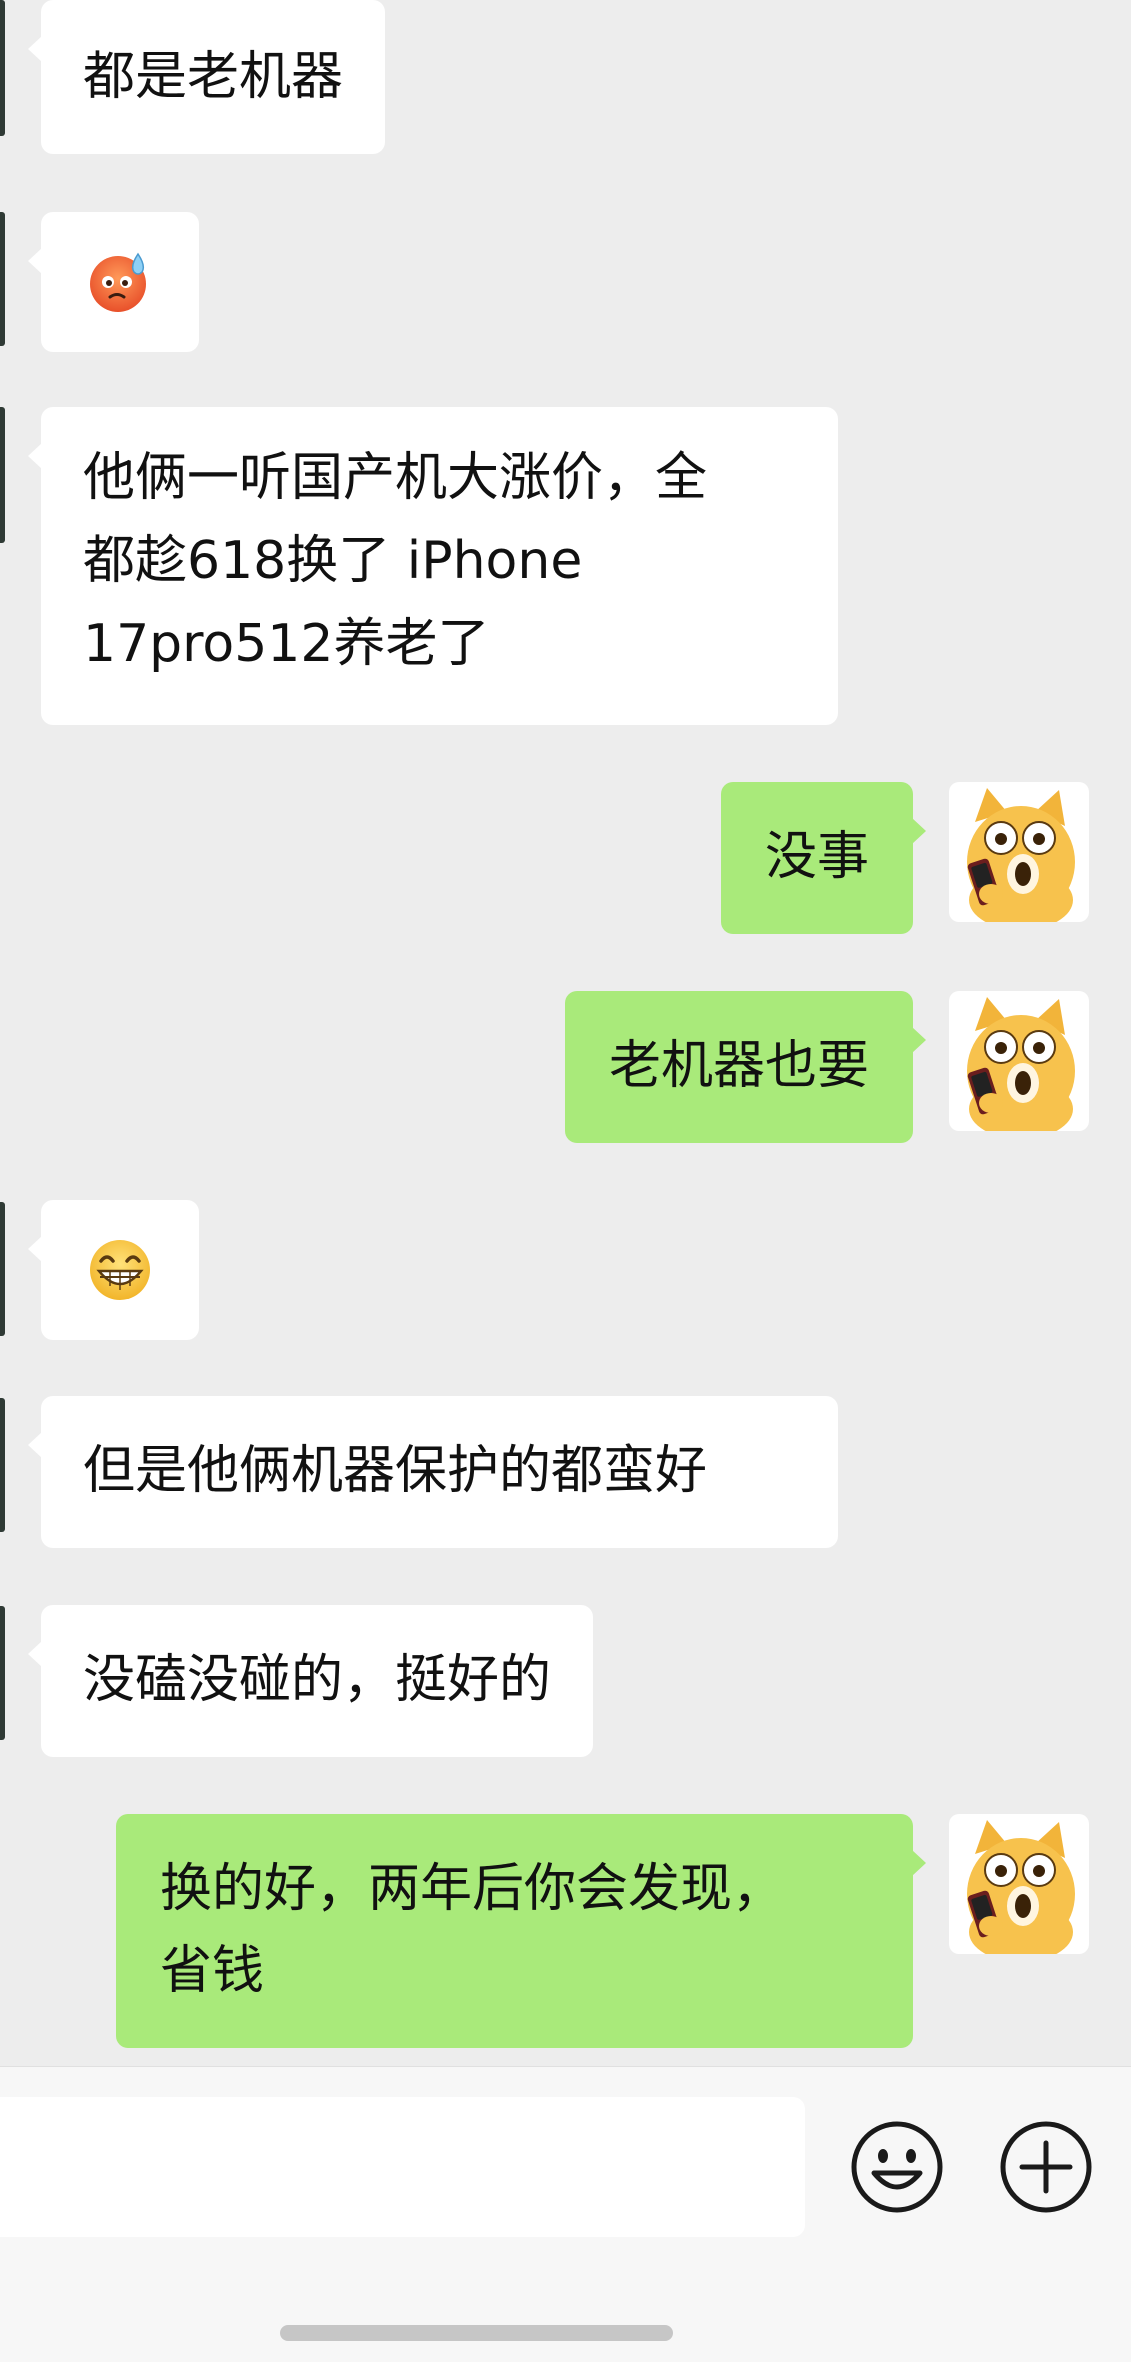 Image resolution: width=1131 pixels, height=2362 pixels. Describe the element at coordinates (521, 1931) in the screenshot. I see `outgoing-message-bubble: 换的好，两年后你会发现， 省钱` at that location.